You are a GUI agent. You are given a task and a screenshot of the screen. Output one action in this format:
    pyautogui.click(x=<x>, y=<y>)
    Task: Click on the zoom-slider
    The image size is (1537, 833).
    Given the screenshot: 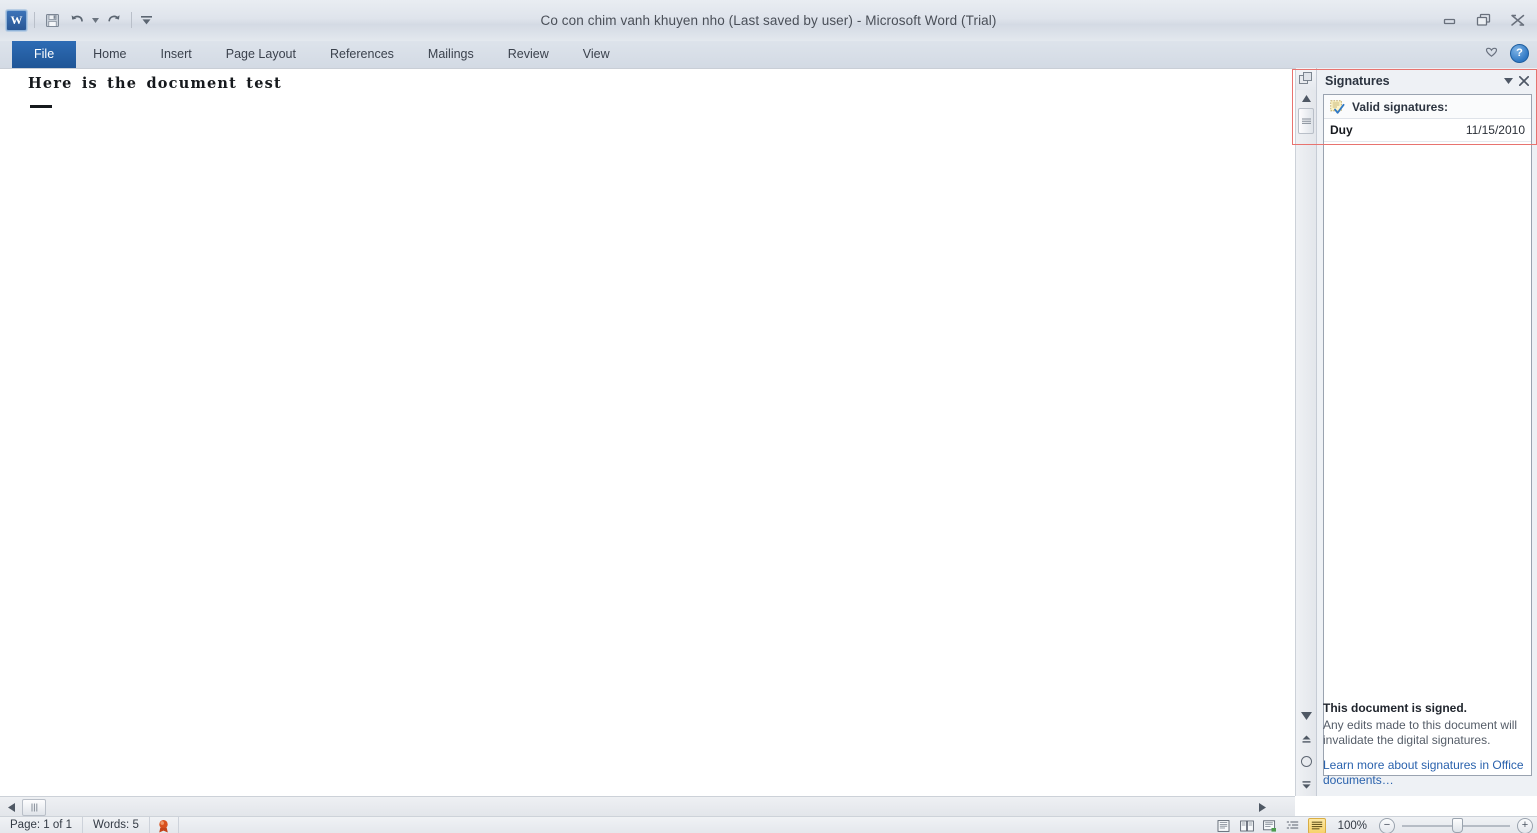 What is the action you would take?
    pyautogui.click(x=1456, y=825)
    